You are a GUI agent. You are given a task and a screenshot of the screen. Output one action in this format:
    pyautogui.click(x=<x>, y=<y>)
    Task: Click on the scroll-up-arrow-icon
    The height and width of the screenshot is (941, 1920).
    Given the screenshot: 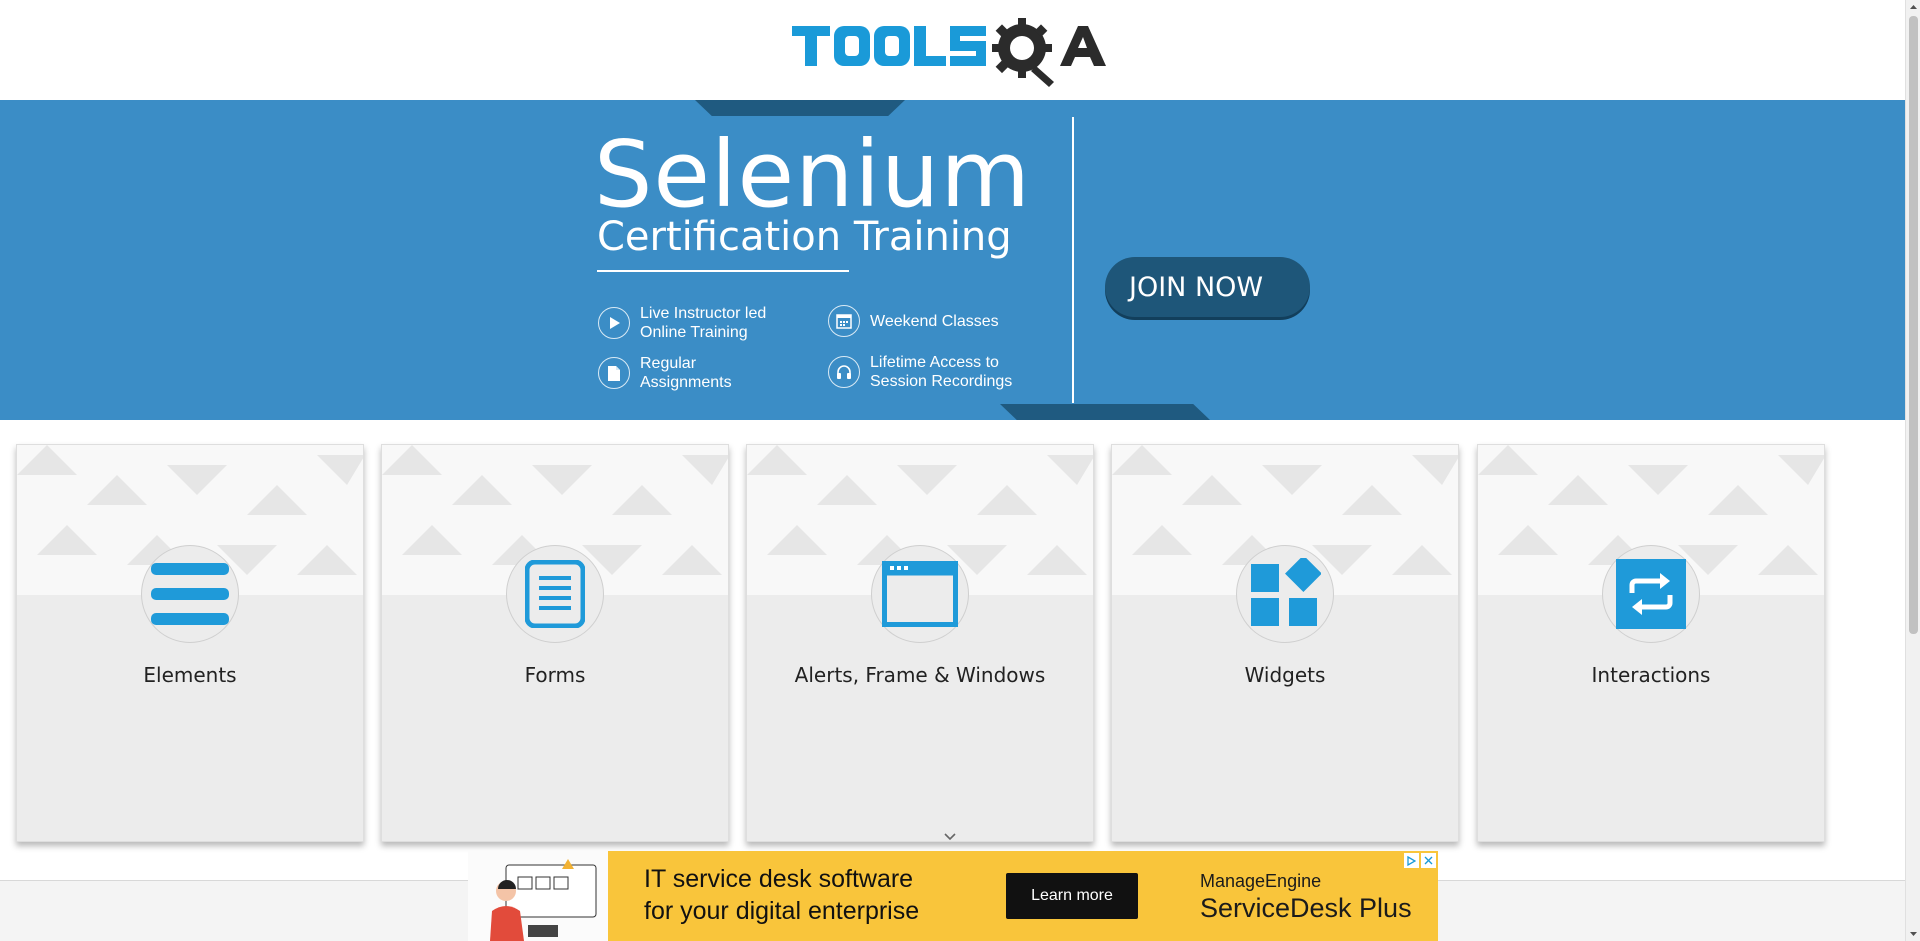 What is the action you would take?
    pyautogui.click(x=1913, y=7)
    